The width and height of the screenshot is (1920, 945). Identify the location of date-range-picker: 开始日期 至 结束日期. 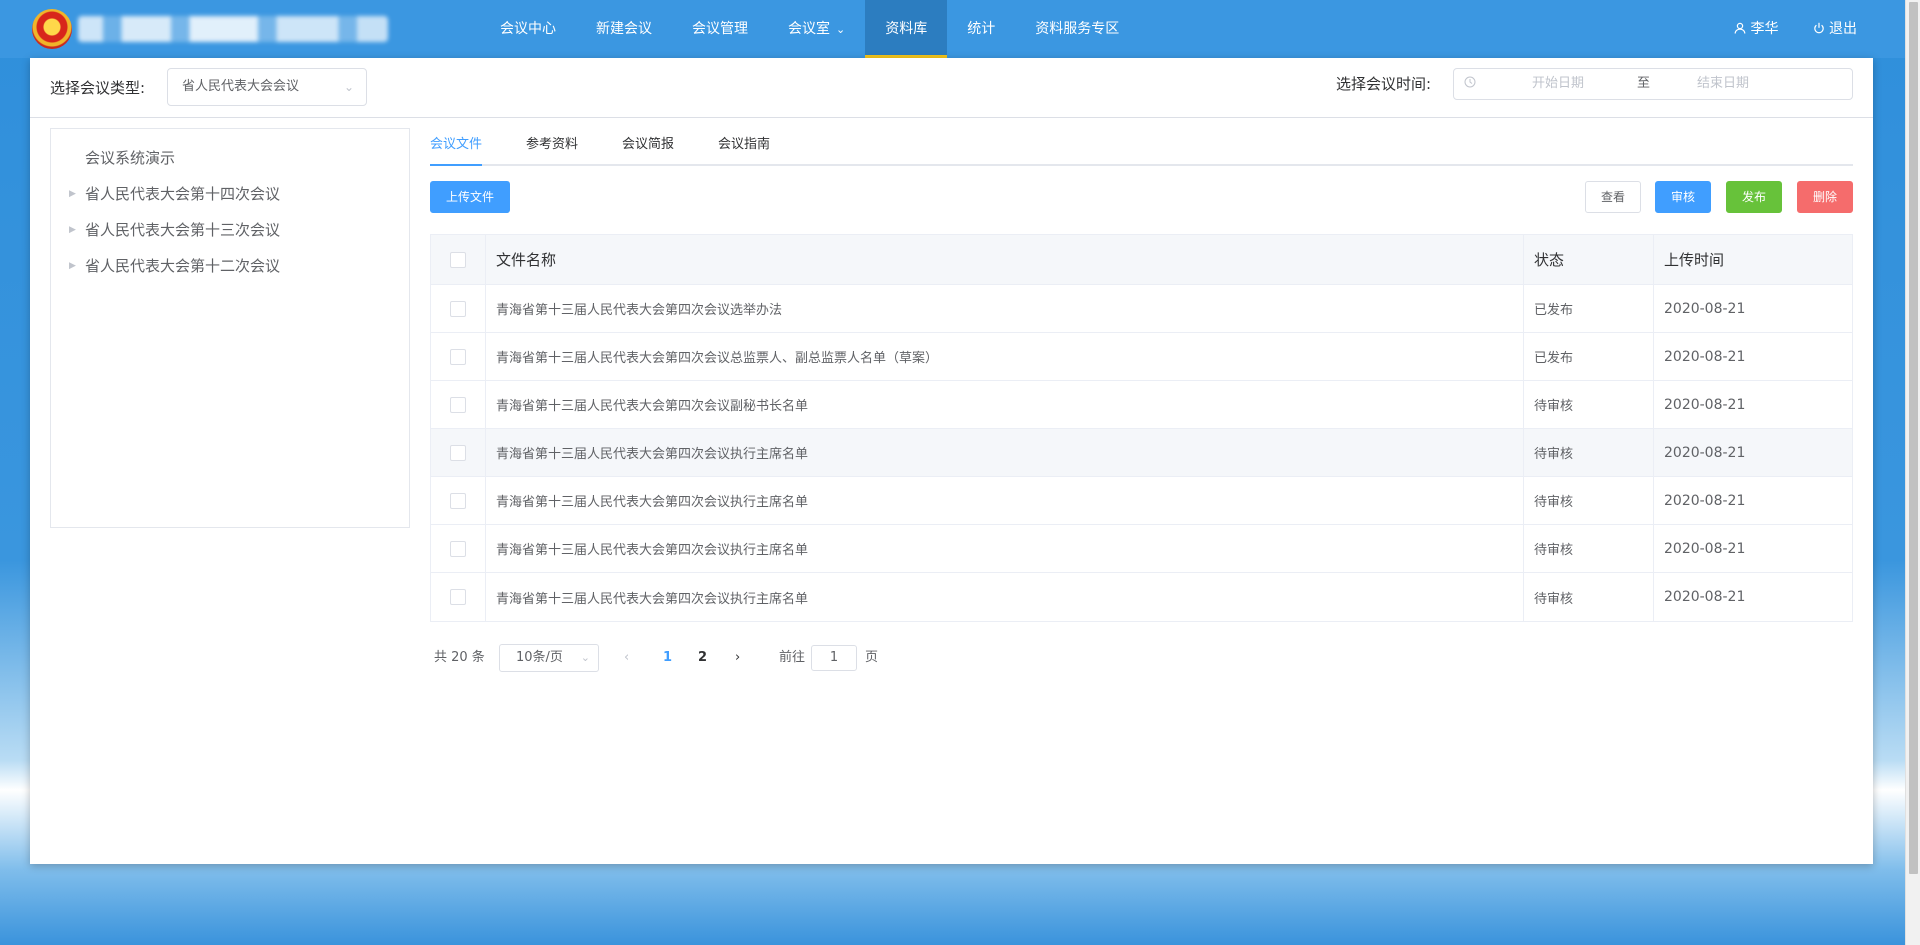
(1653, 84).